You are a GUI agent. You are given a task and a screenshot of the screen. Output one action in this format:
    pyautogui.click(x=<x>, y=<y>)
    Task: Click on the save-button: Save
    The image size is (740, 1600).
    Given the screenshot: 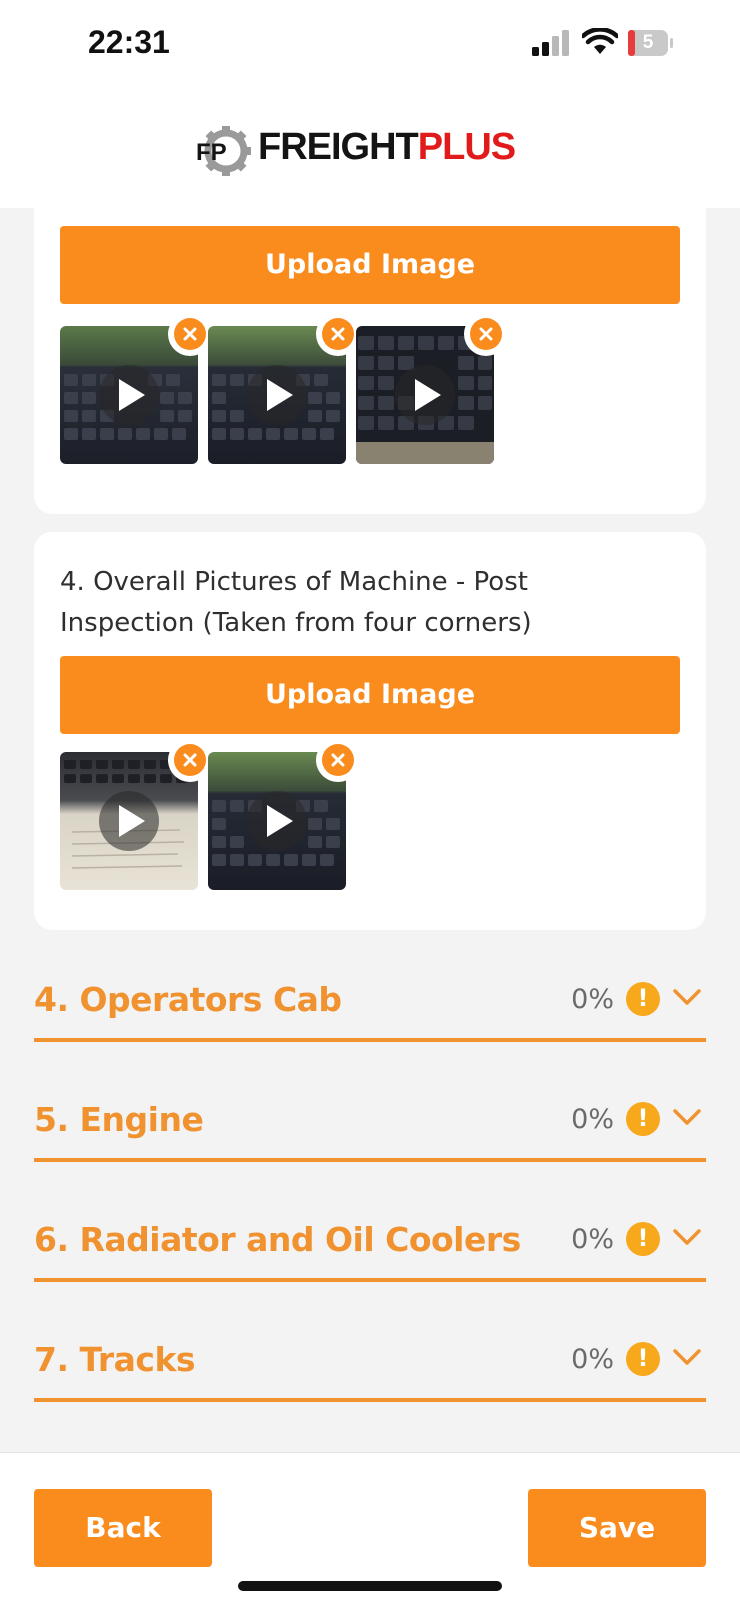 What is the action you would take?
    pyautogui.click(x=617, y=1528)
    